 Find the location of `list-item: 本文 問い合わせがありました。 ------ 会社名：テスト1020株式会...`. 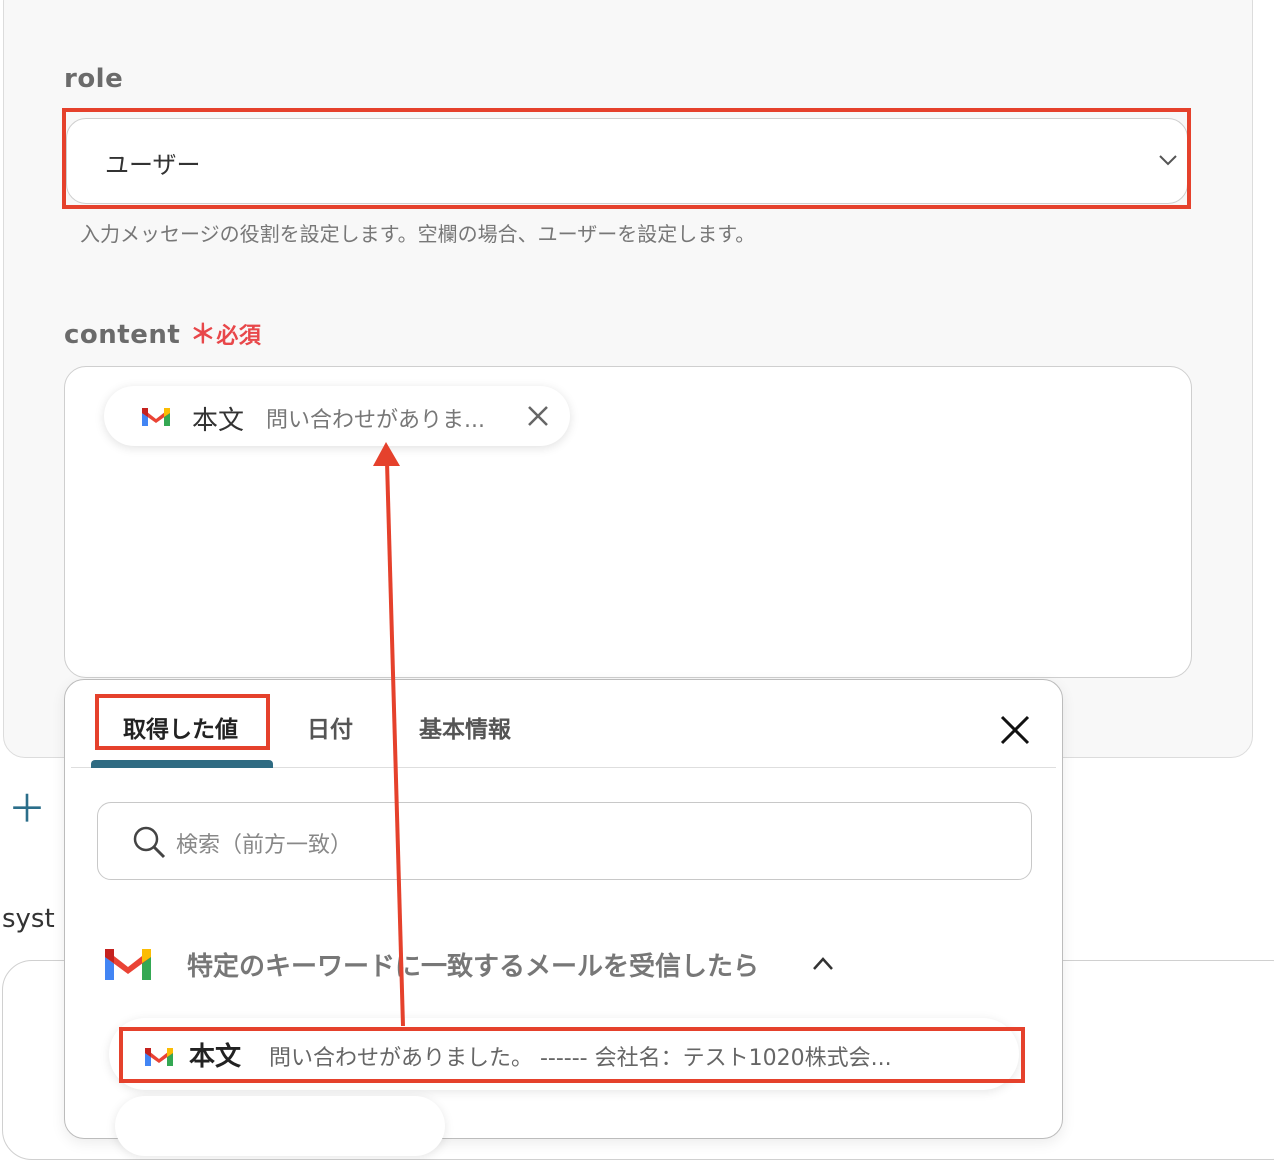

list-item: 本文 問い合わせがありました。 ------ 会社名：テスト1020株式会... is located at coordinates (564, 1054).